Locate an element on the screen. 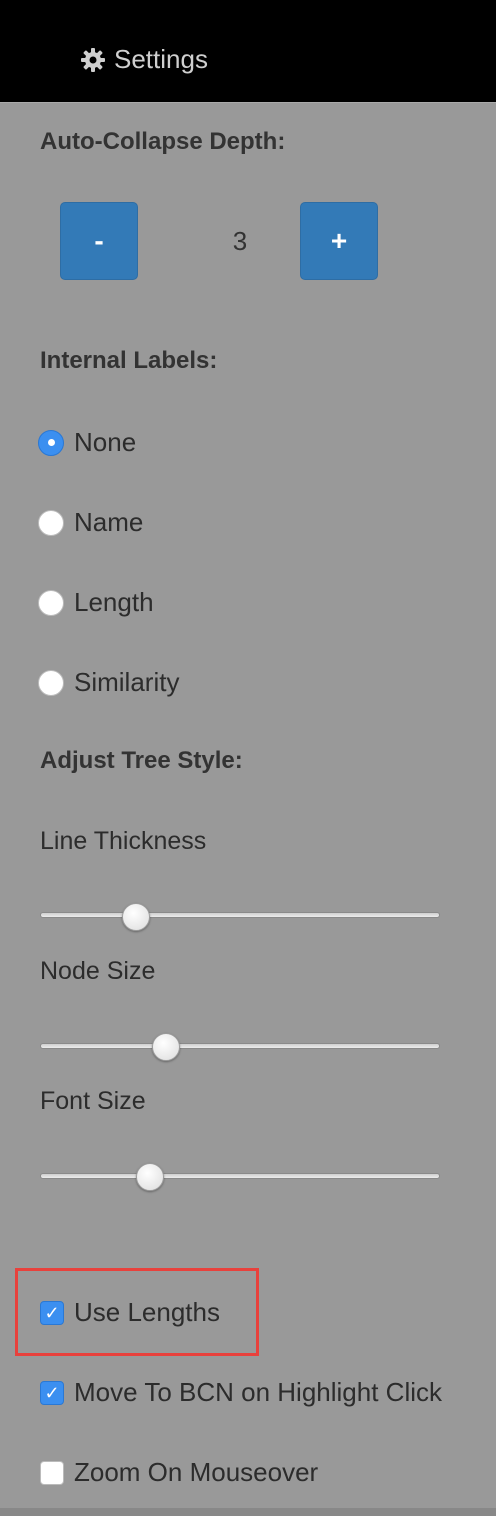 This screenshot has width=496, height=1516. zoom-on-mouseover-checkbox is located at coordinates (52, 1472).